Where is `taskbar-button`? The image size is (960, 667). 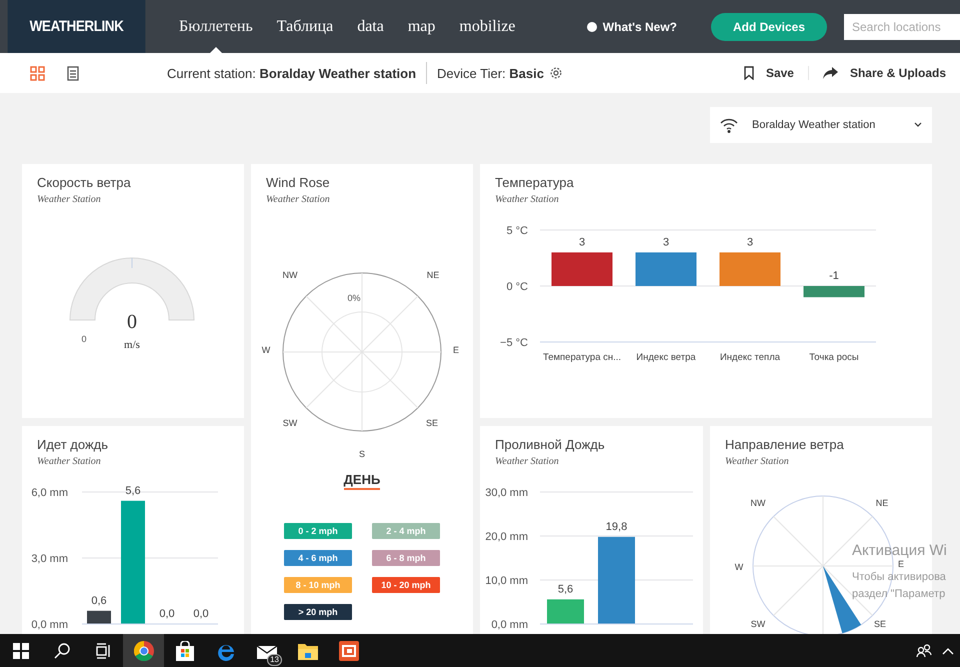 taskbar-button is located at coordinates (143, 650).